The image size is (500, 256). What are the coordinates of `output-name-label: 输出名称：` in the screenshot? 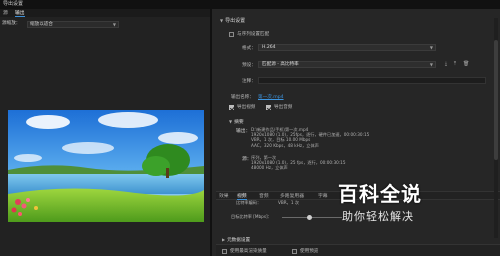 It's located at (242, 97).